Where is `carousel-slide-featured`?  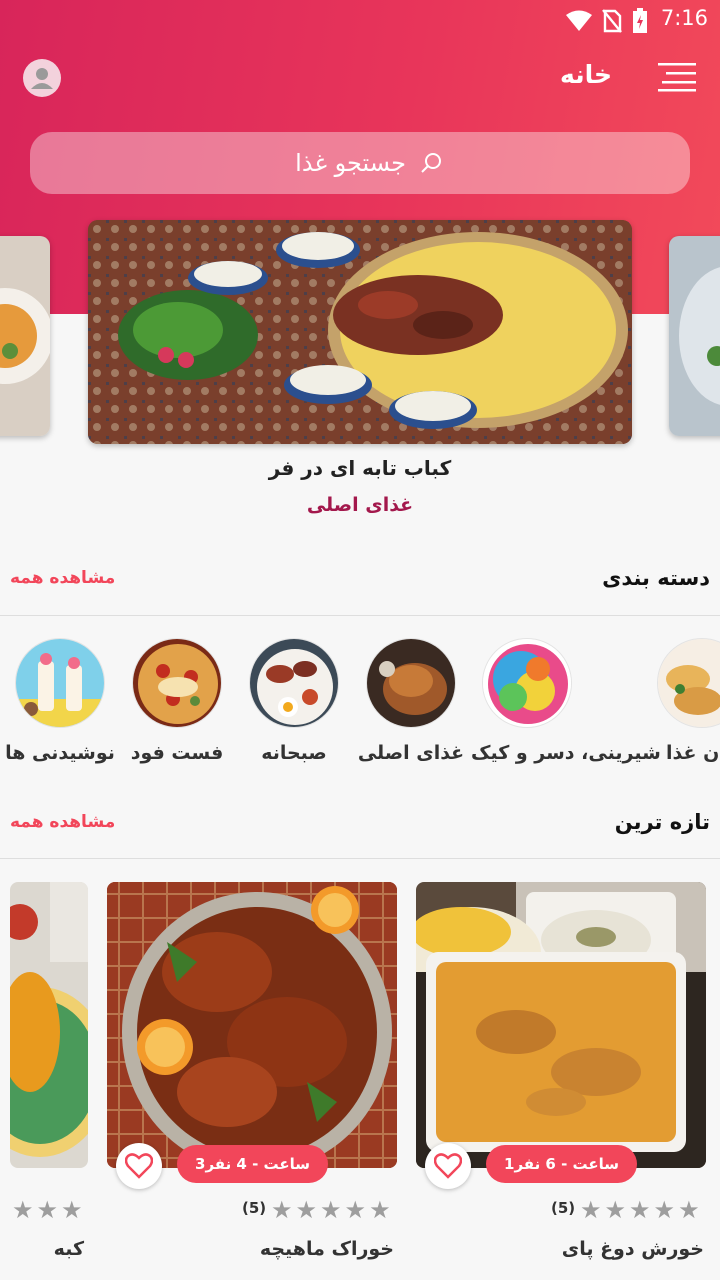
carousel-slide-featured is located at coordinates (360, 332).